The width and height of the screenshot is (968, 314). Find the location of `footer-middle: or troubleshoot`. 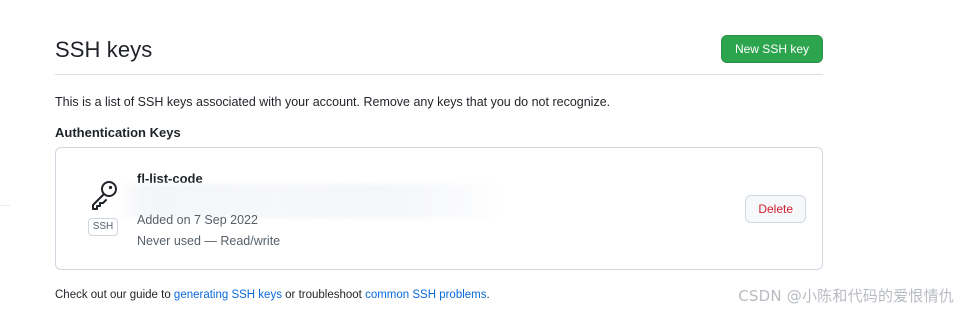

footer-middle: or troubleshoot is located at coordinates (323, 295).